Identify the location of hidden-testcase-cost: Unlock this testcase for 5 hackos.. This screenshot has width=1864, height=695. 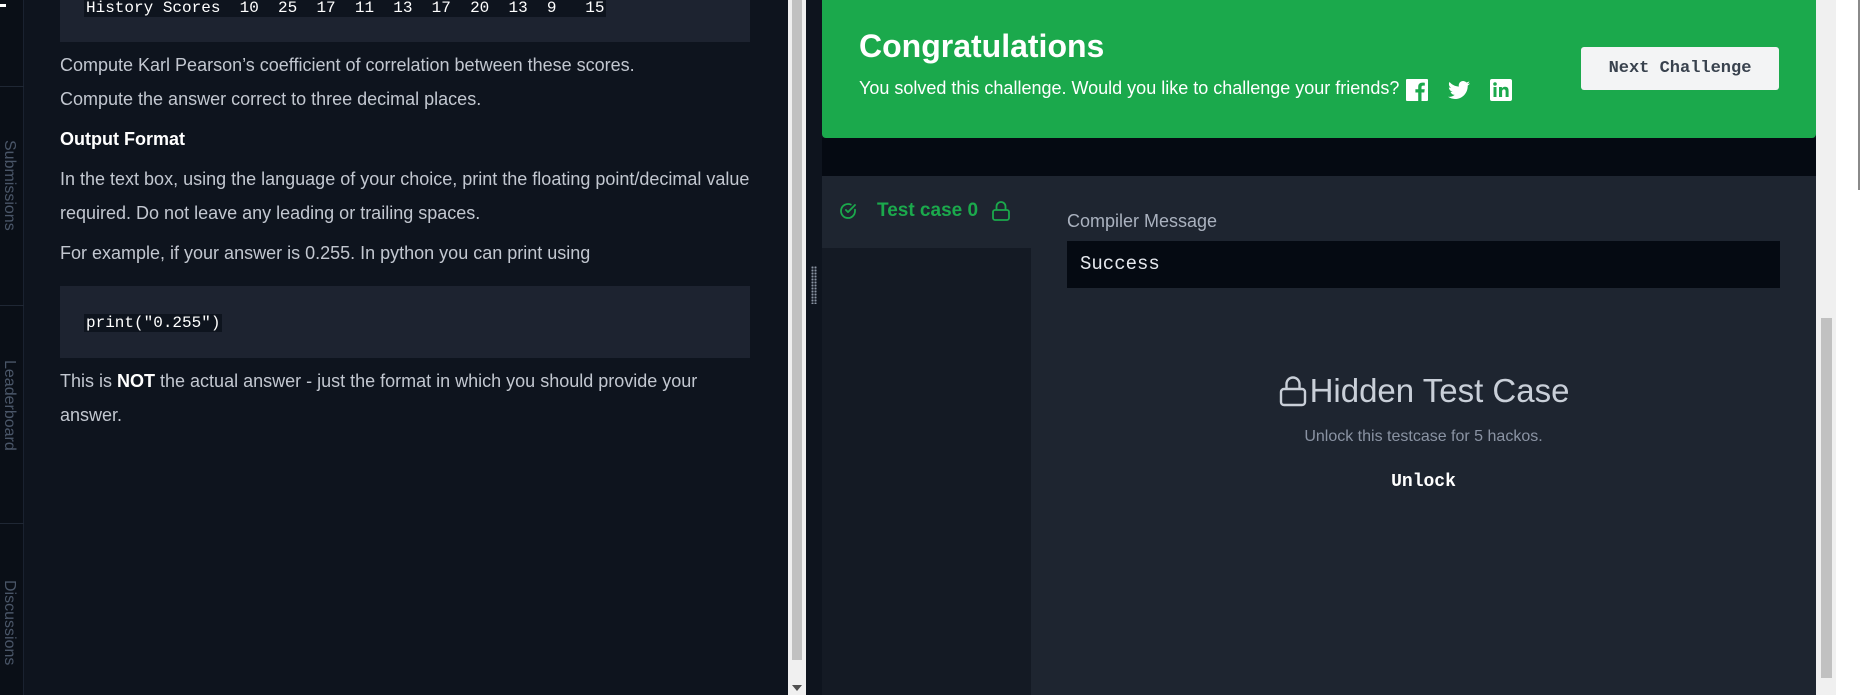
(1423, 436).